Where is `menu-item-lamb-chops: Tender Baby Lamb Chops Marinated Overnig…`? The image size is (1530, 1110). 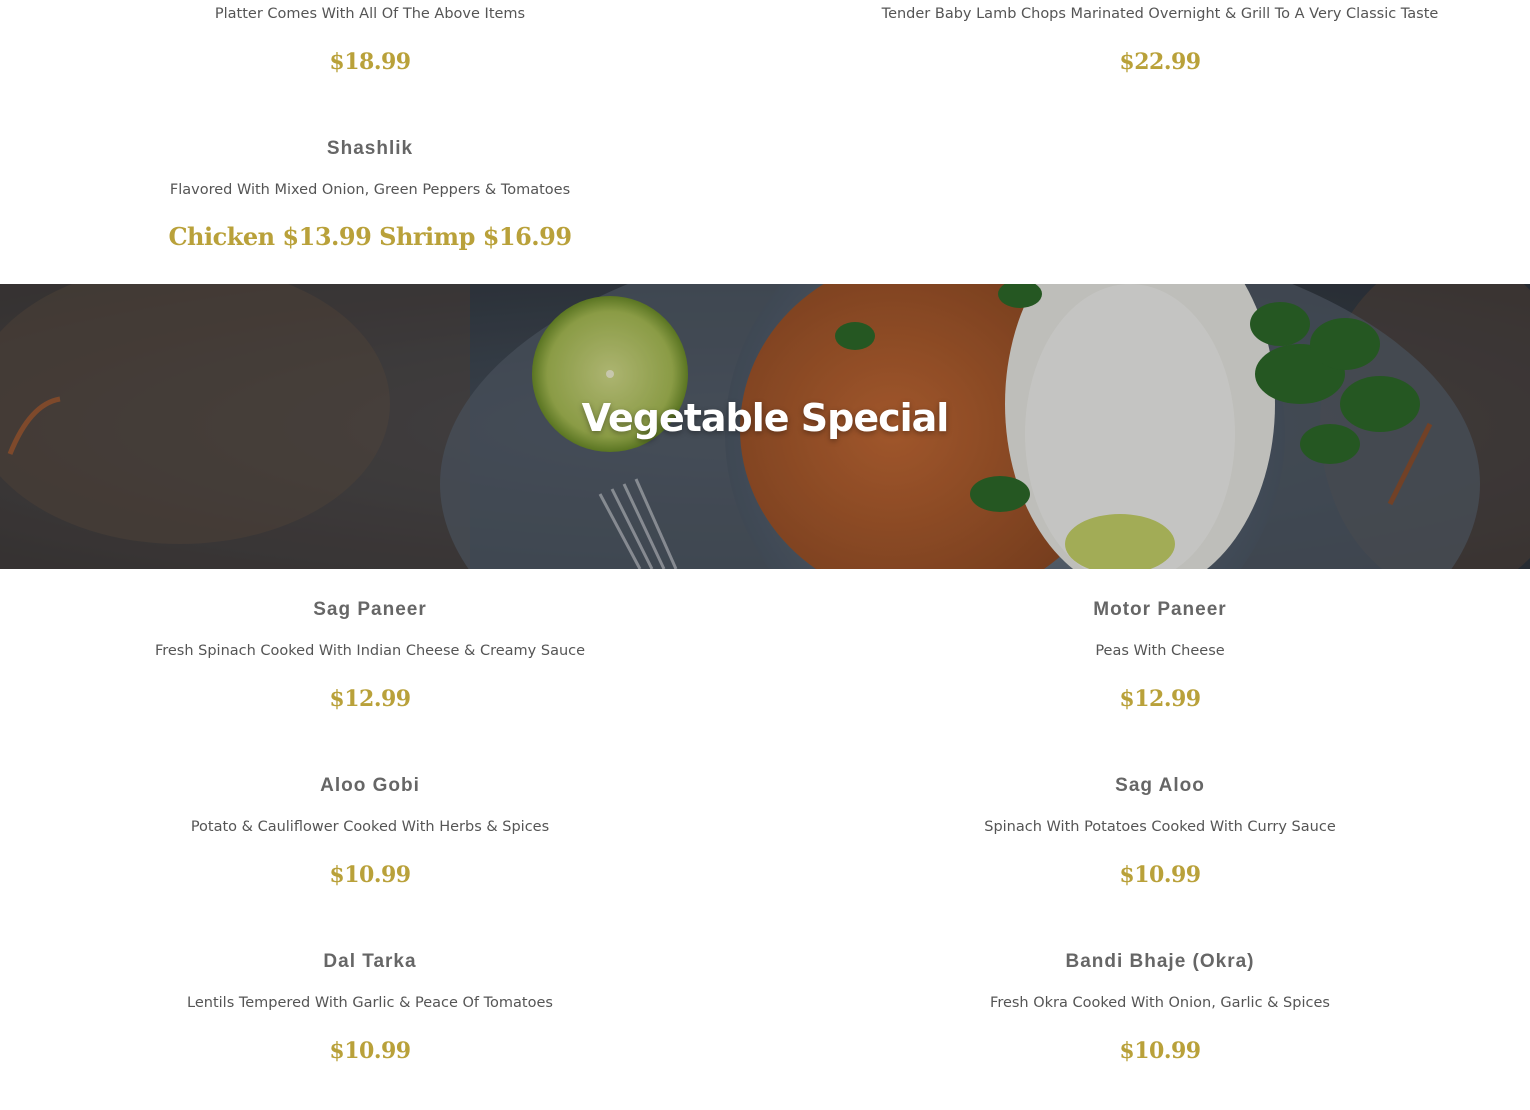 menu-item-lamb-chops: Tender Baby Lamb Chops Marinated Overnig… is located at coordinates (1160, 50).